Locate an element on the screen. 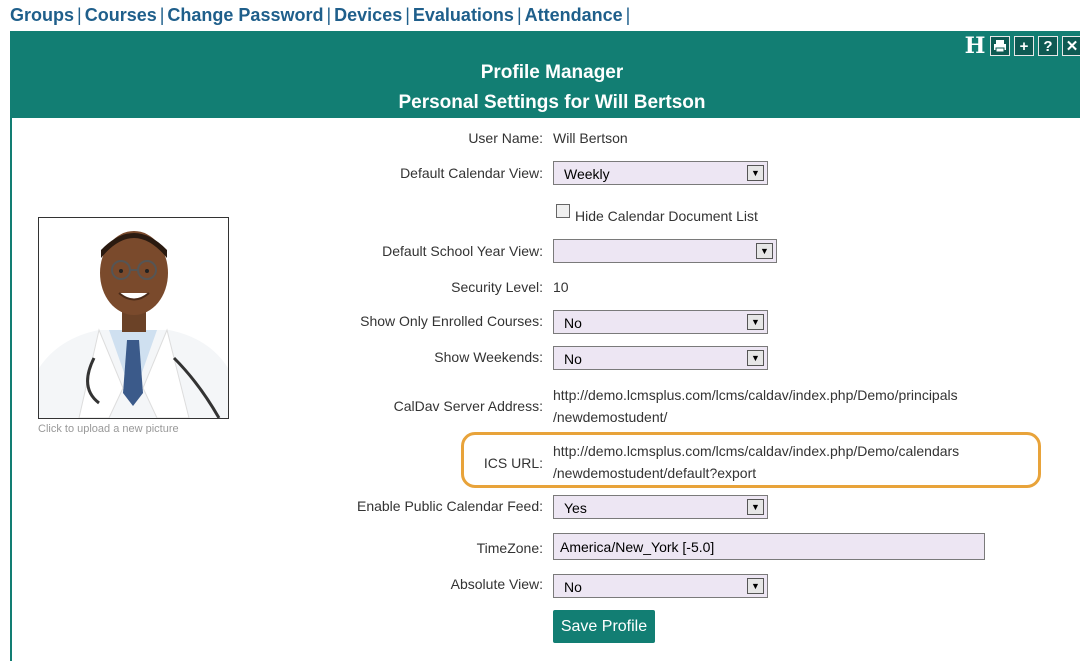  nav-groups: Groups is located at coordinates (42, 15).